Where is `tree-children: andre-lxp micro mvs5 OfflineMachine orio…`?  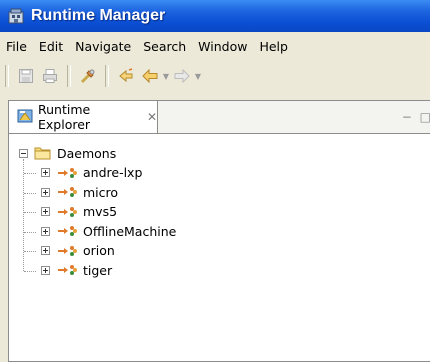
tree-children: andre-lxp micro mvs5 OfflineMachine orio… is located at coordinates (97, 220).